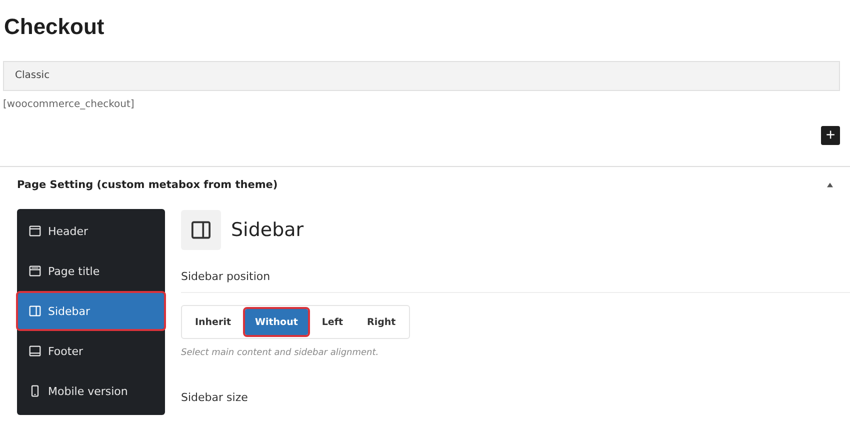  What do you see at coordinates (830, 185) in the screenshot?
I see `collapse-caret-icon` at bounding box center [830, 185].